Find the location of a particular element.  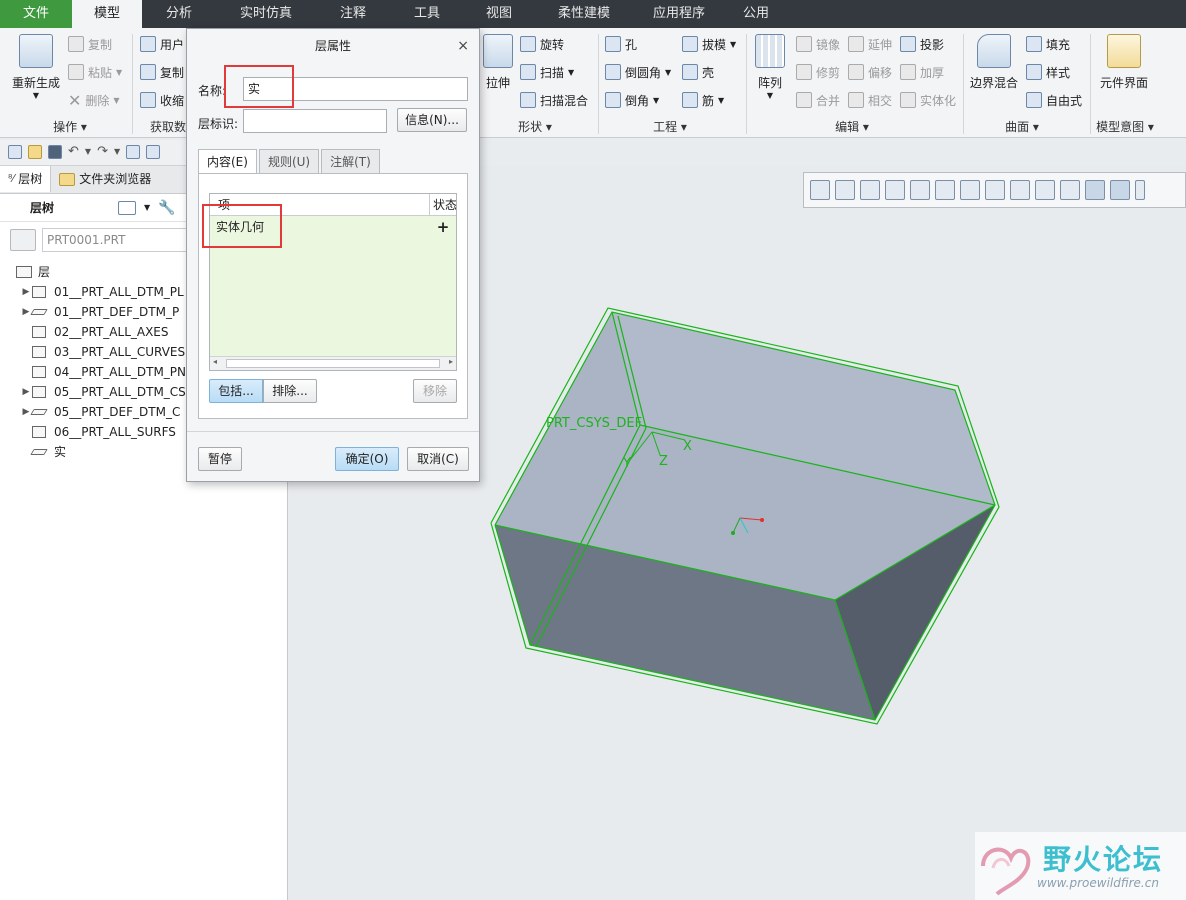

scroll-left-icon: ◂ is located at coordinates (215, 361).